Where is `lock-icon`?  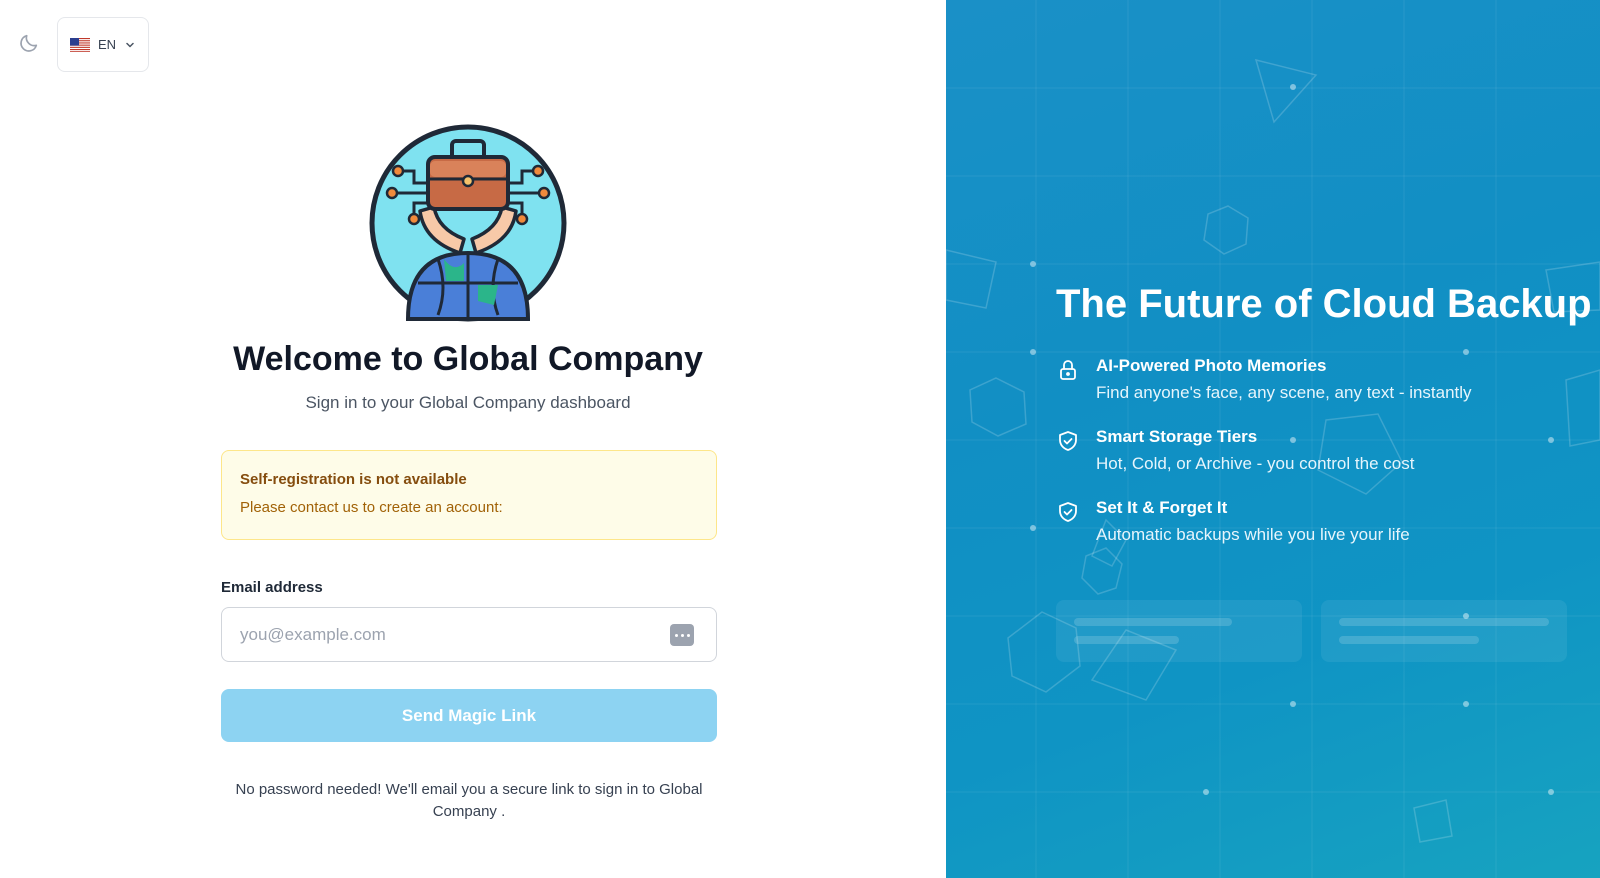
lock-icon is located at coordinates (1068, 370).